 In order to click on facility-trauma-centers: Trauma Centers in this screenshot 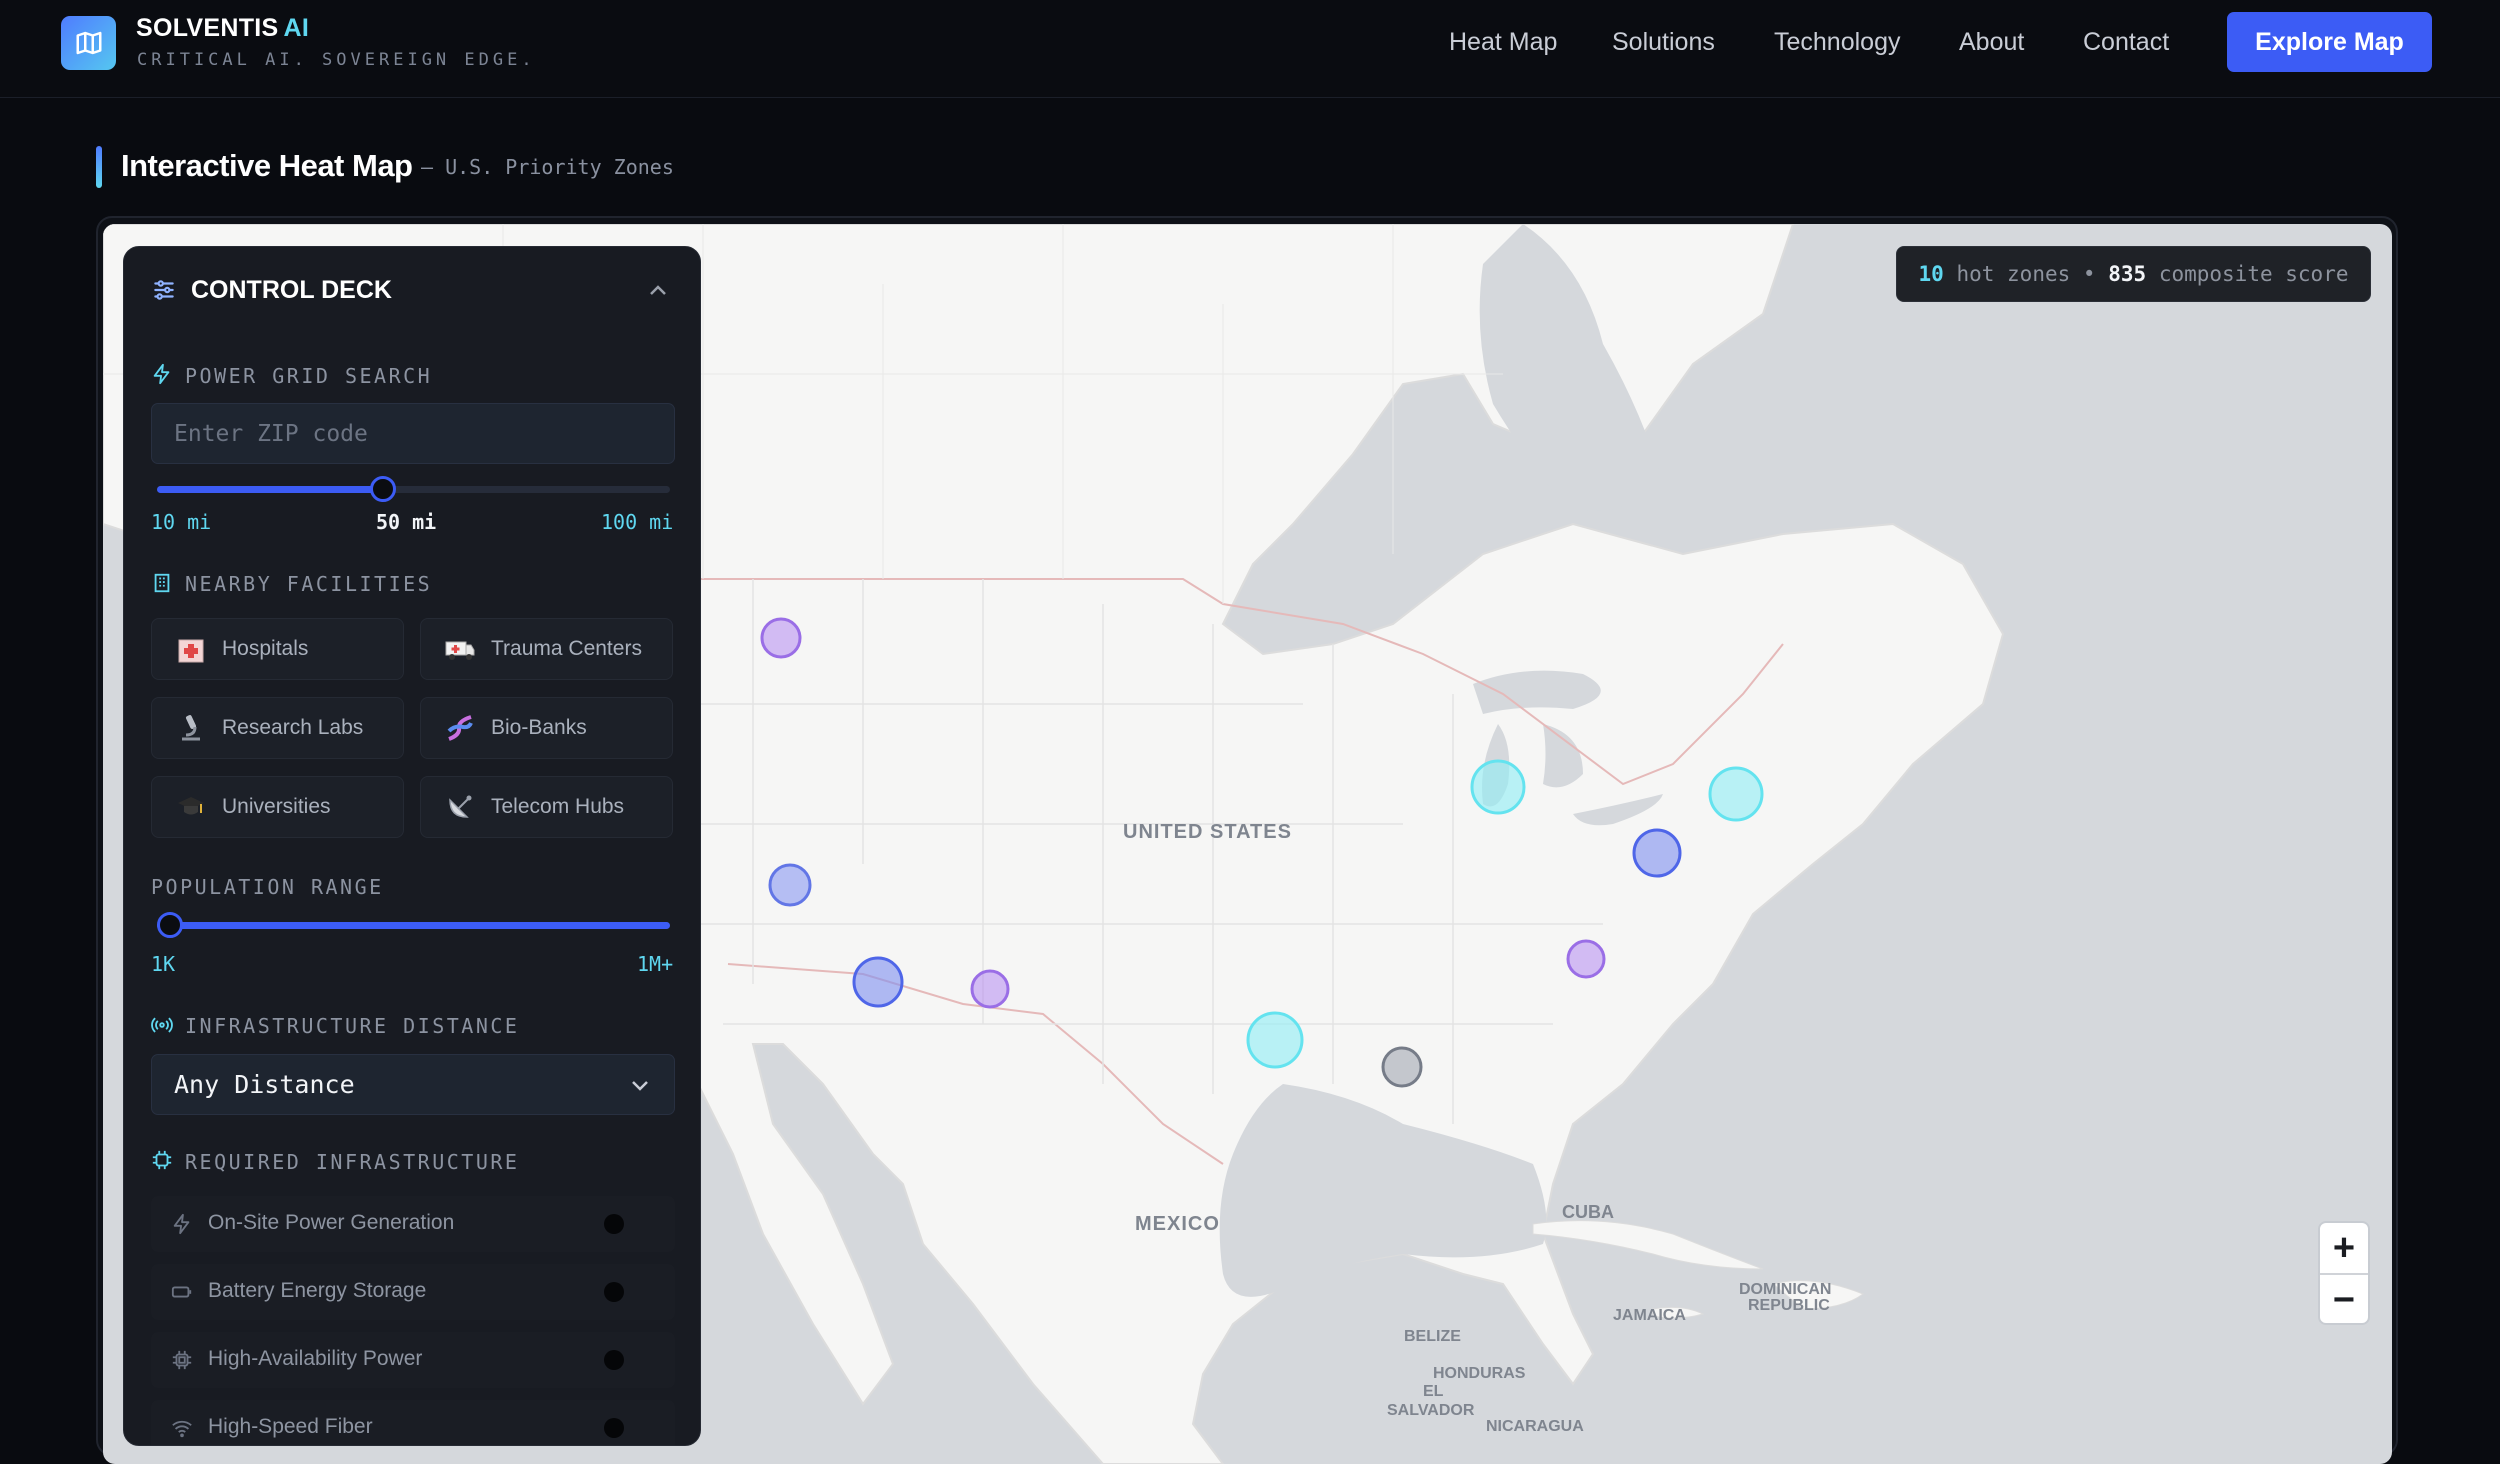, I will do `click(546, 649)`.